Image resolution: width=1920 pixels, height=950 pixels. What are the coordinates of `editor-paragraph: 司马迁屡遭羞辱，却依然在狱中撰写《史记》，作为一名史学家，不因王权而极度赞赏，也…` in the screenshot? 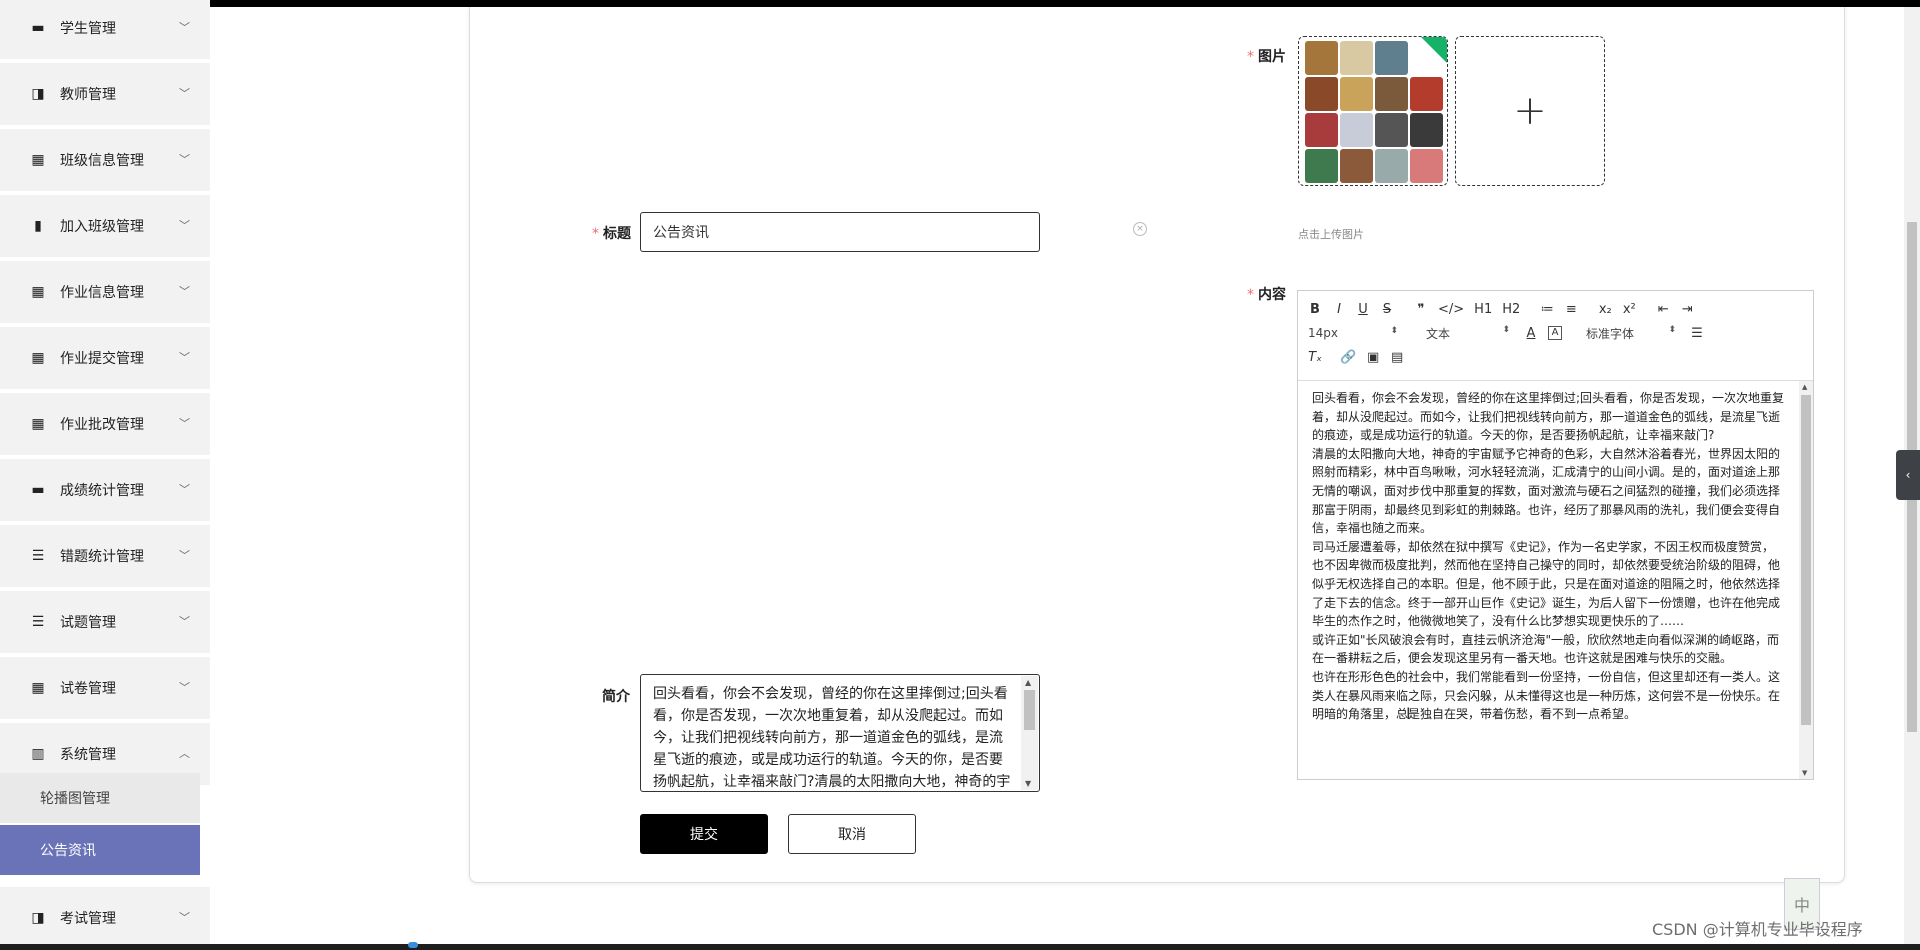 It's located at (1546, 584).